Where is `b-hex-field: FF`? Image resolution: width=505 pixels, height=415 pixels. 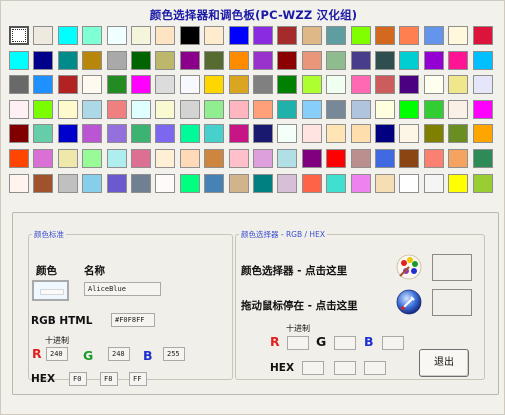
b-hex-field: FF is located at coordinates (138, 379).